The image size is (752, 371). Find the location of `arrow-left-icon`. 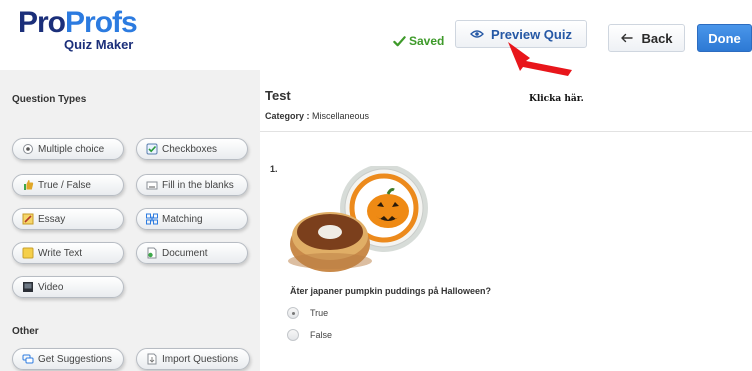

arrow-left-icon is located at coordinates (627, 38).